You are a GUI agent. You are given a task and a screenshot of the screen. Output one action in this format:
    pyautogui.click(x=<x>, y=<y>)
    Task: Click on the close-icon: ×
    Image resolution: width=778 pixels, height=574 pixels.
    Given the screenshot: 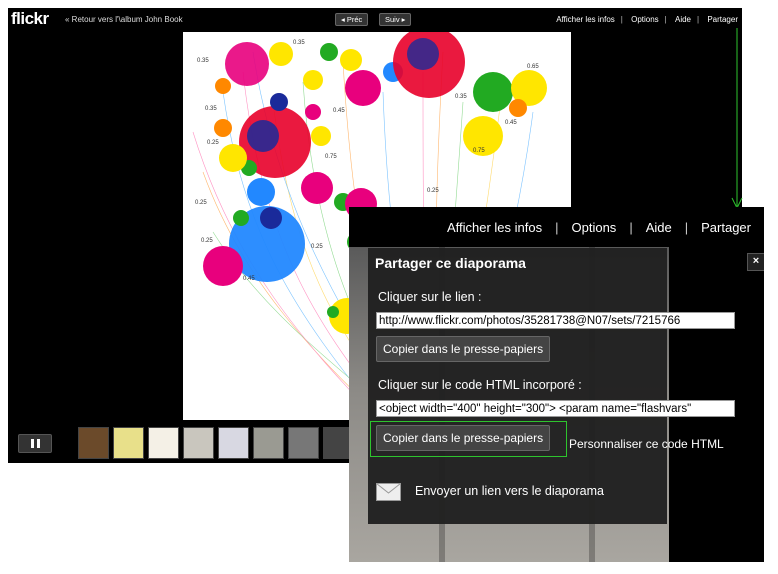 What is the action you would take?
    pyautogui.click(x=756, y=261)
    